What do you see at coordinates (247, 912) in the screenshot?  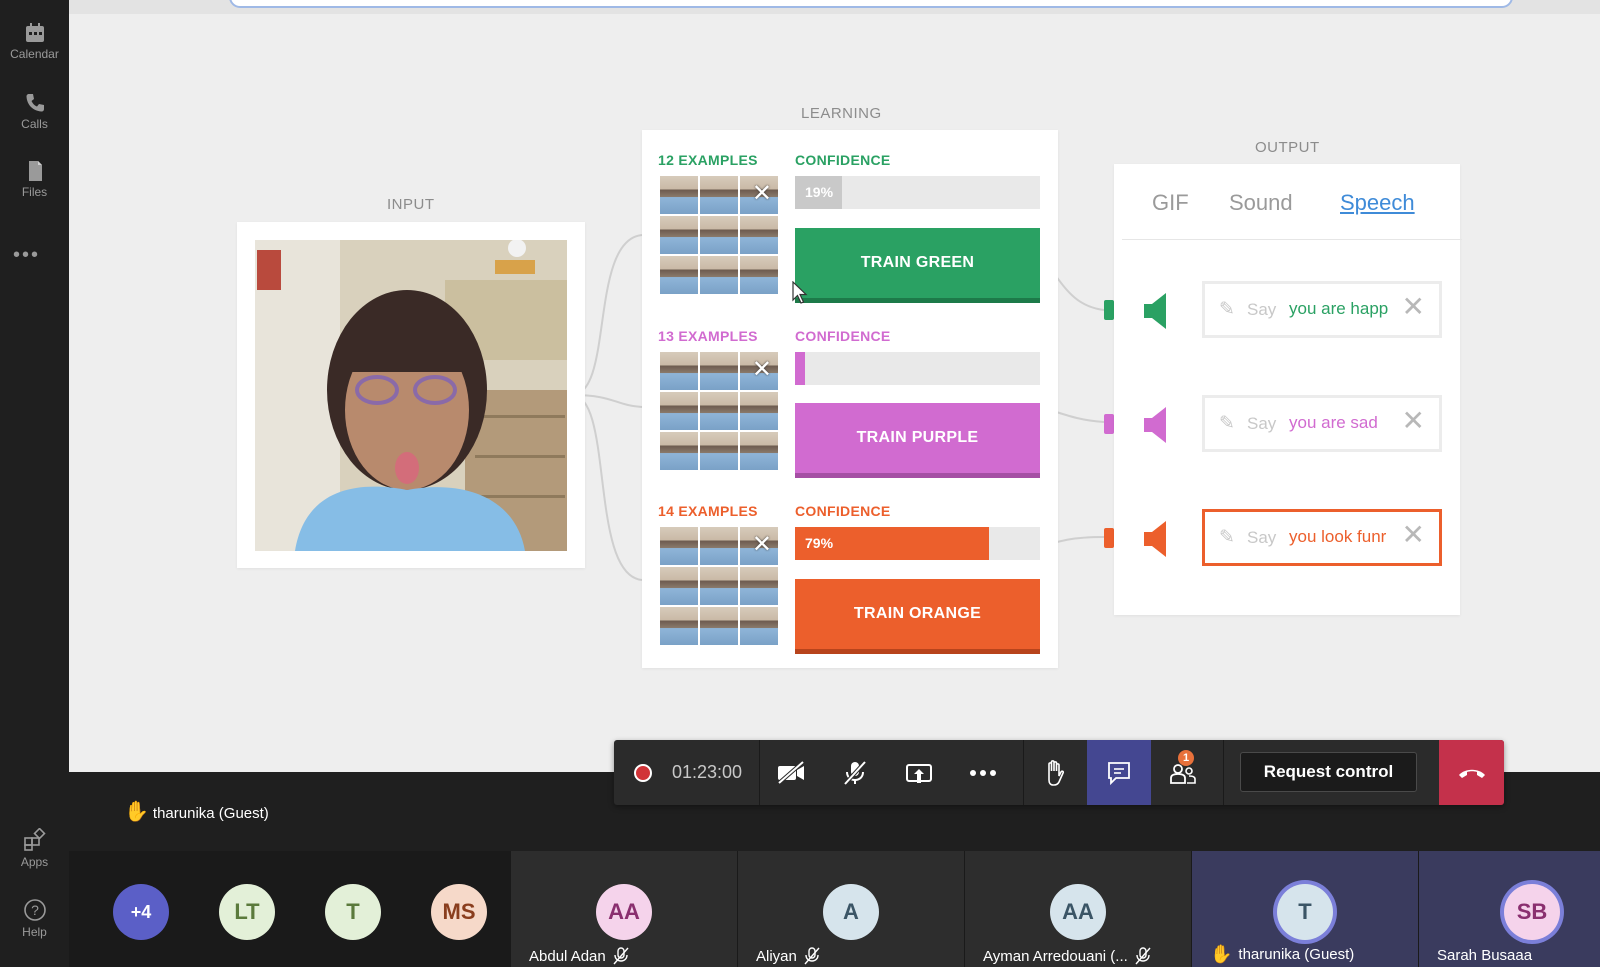 I see `avatar: LT` at bounding box center [247, 912].